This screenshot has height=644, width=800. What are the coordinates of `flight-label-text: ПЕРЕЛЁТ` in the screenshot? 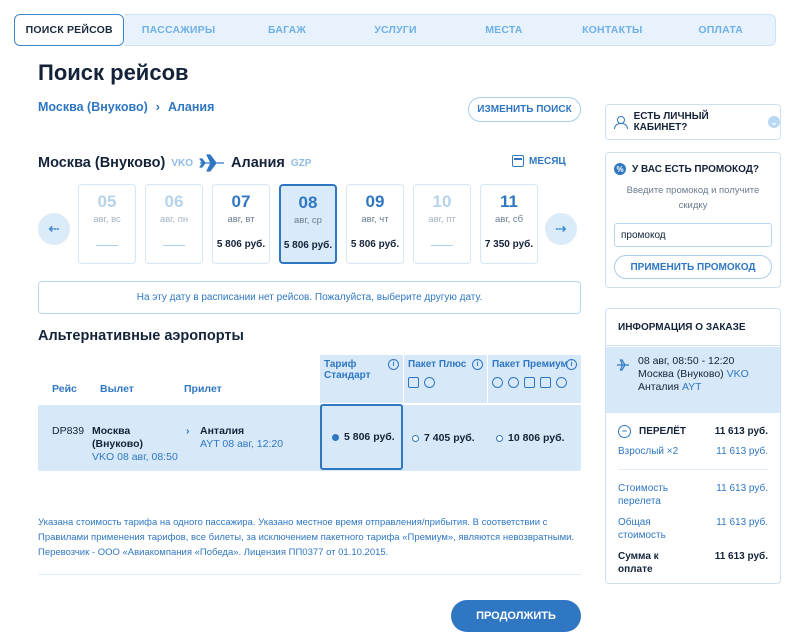 It's located at (663, 431).